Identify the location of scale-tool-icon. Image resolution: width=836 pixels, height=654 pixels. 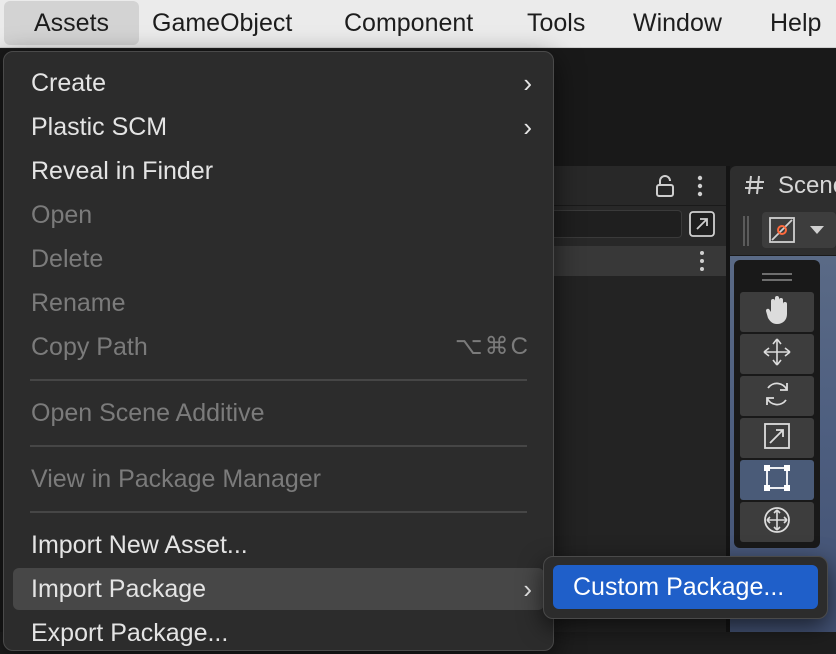
(777, 438).